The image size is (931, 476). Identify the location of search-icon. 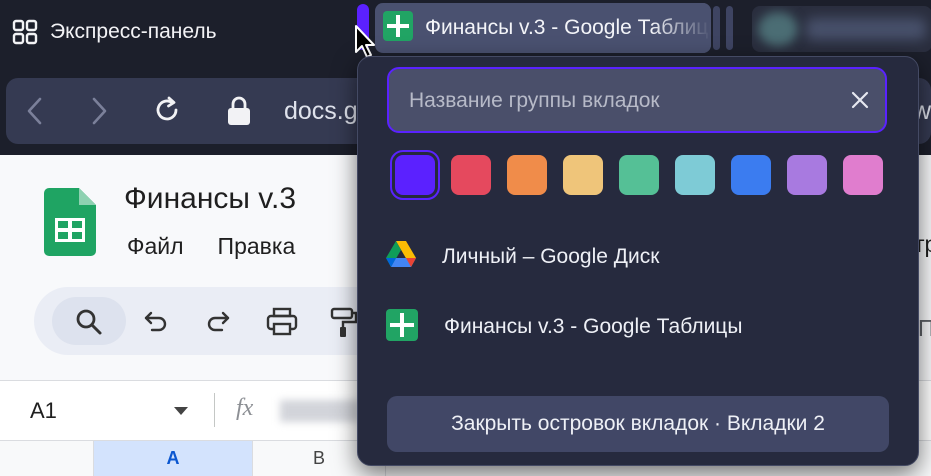
(89, 322).